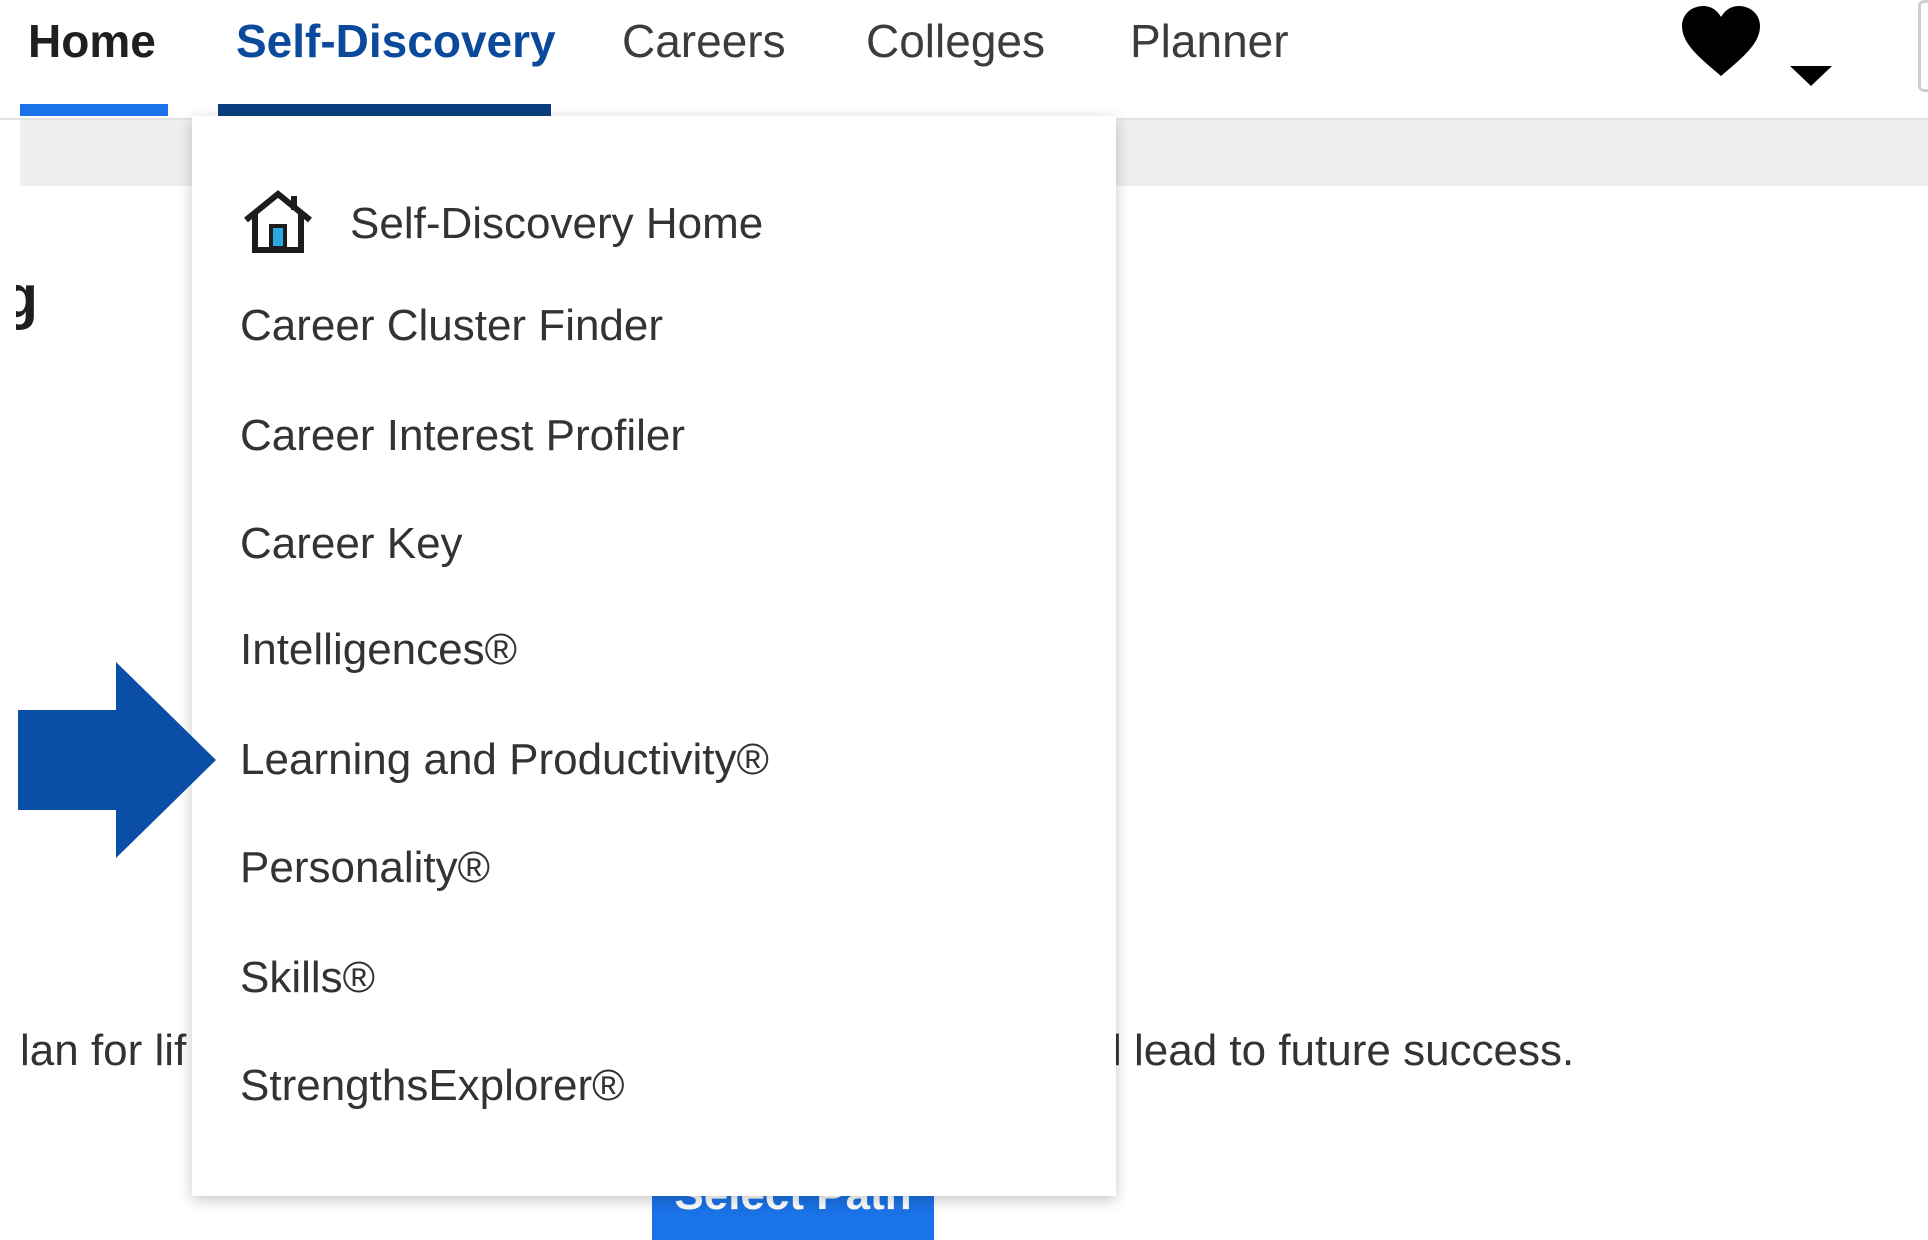  I want to click on menu-item-career-interest-profiler: Career Interest Profiler, so click(462, 436).